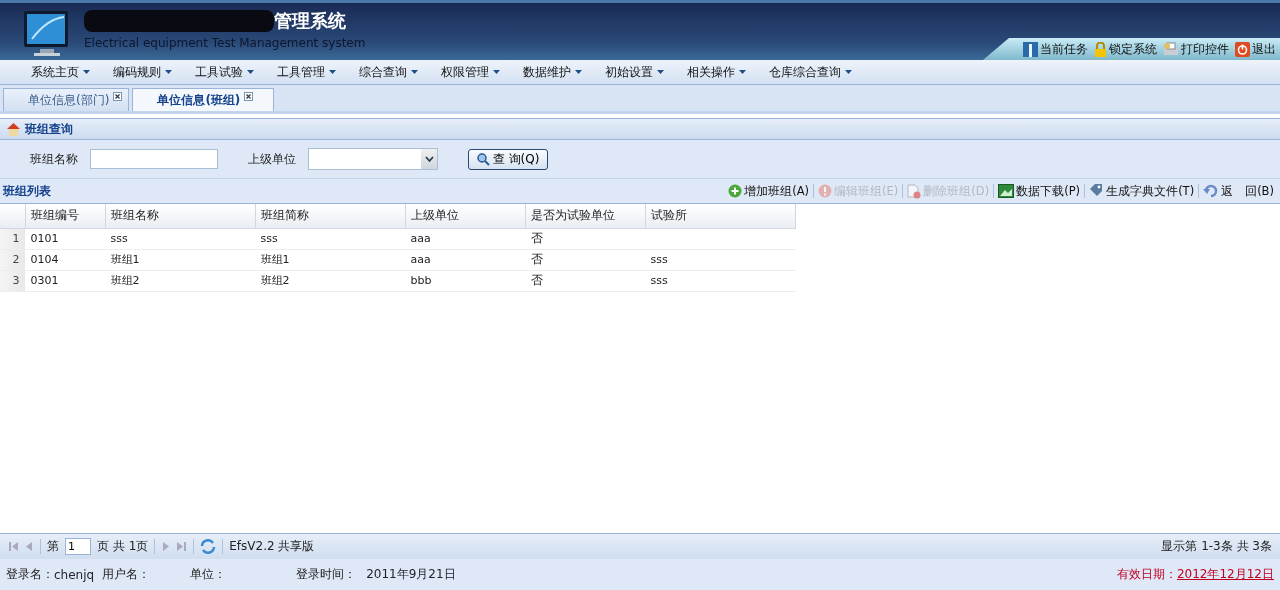 The image size is (1280, 590). I want to click on column-header: 班组简称, so click(330, 216).